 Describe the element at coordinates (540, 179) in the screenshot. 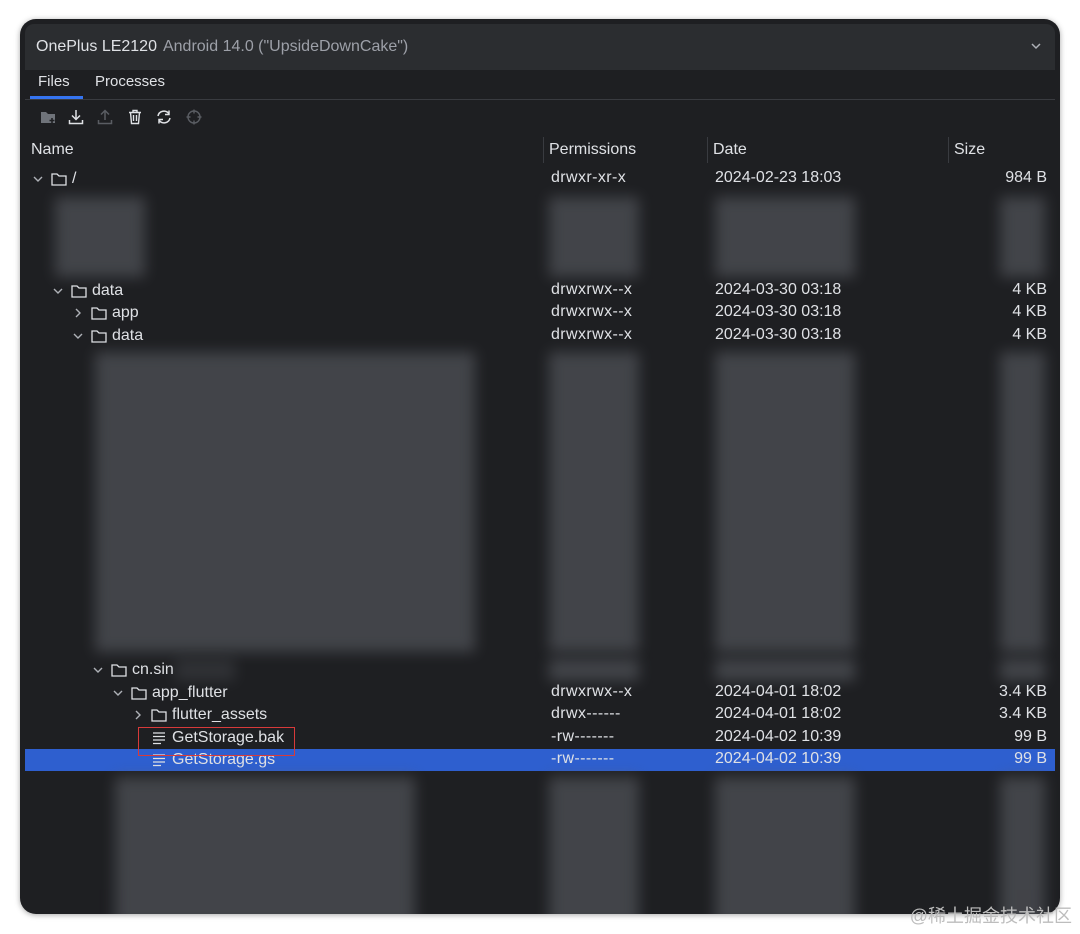

I see `table-row: / drwxr-xr-x 2024-02-23 18:03 984 B` at that location.